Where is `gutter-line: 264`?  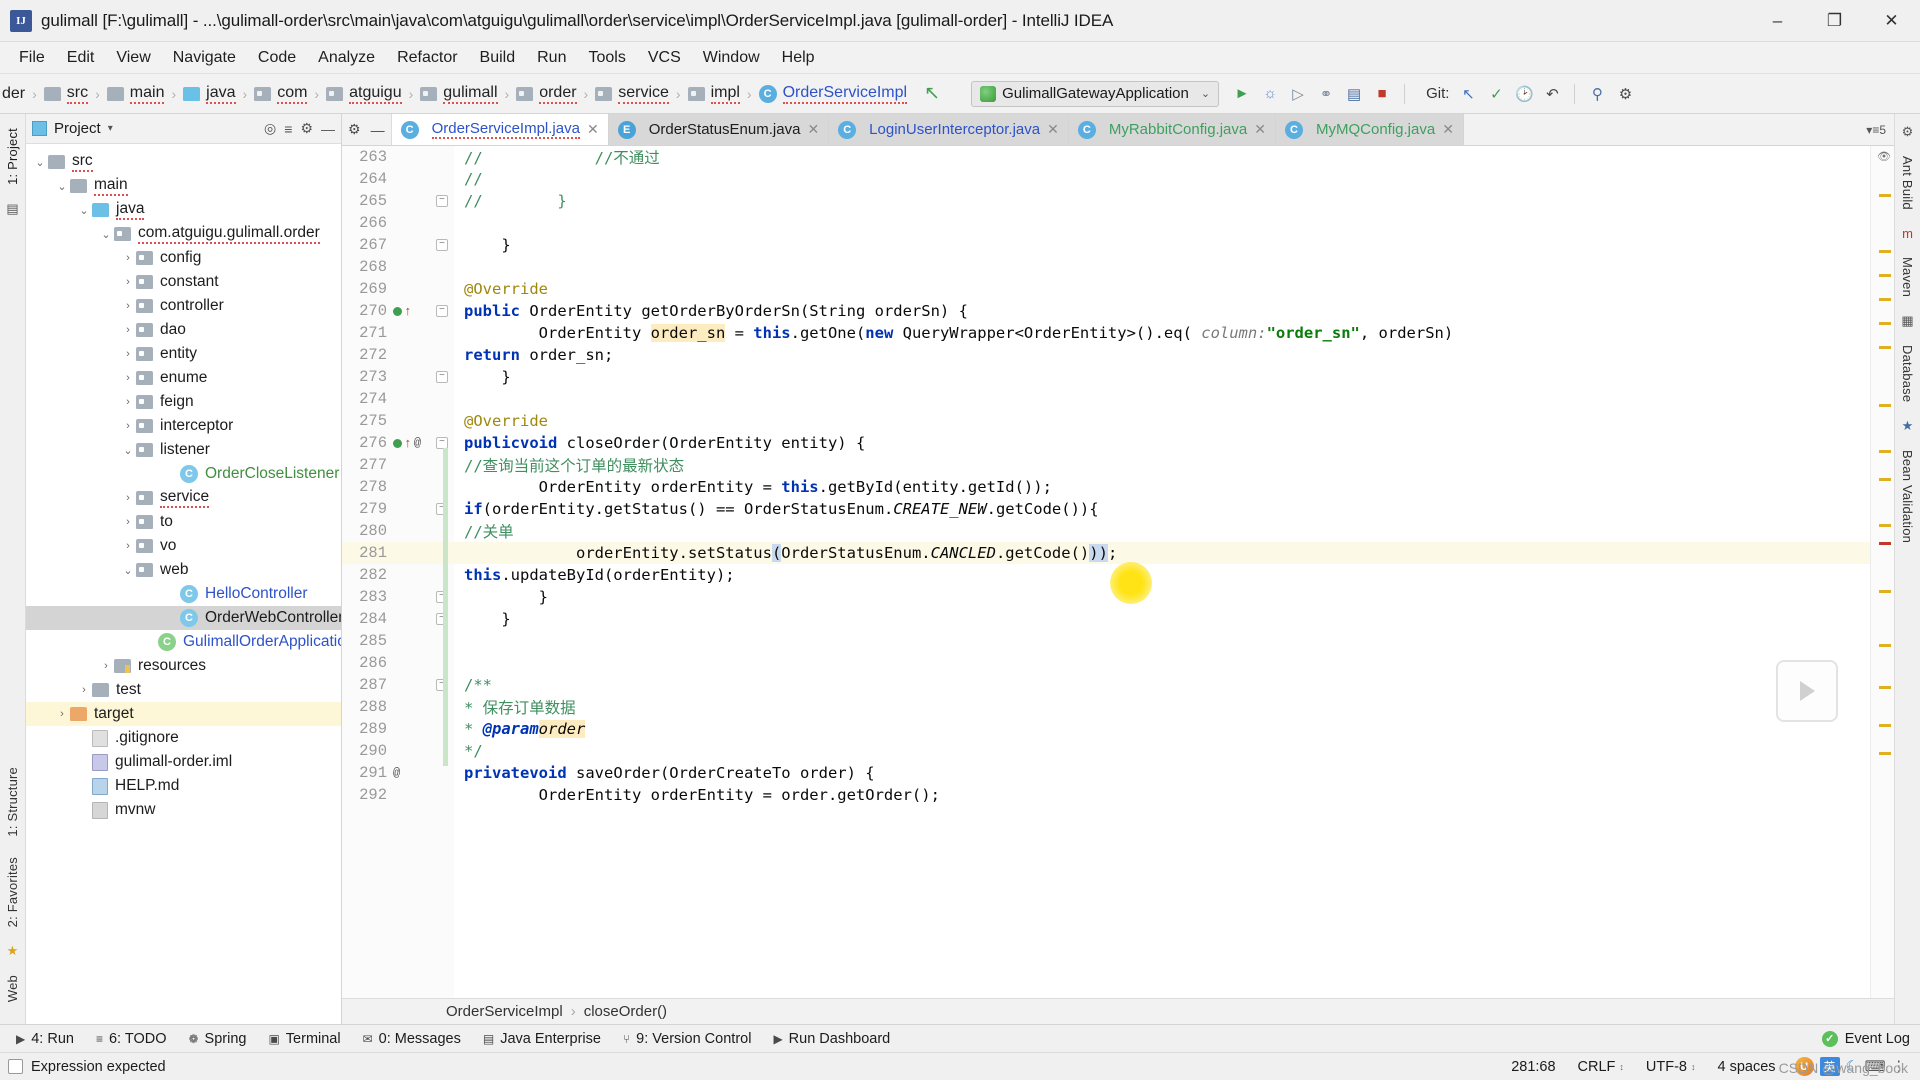
gutter-line: 264 is located at coordinates (398, 179).